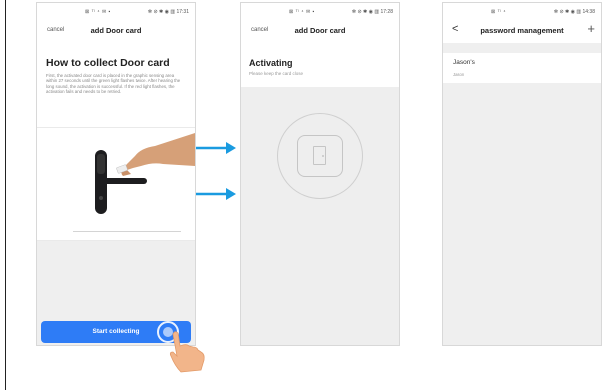  Describe the element at coordinates (372, 12) in the screenshot. I see `status-right: ✻ ⊘ ✱ ◉ ▥ 17:28` at that location.